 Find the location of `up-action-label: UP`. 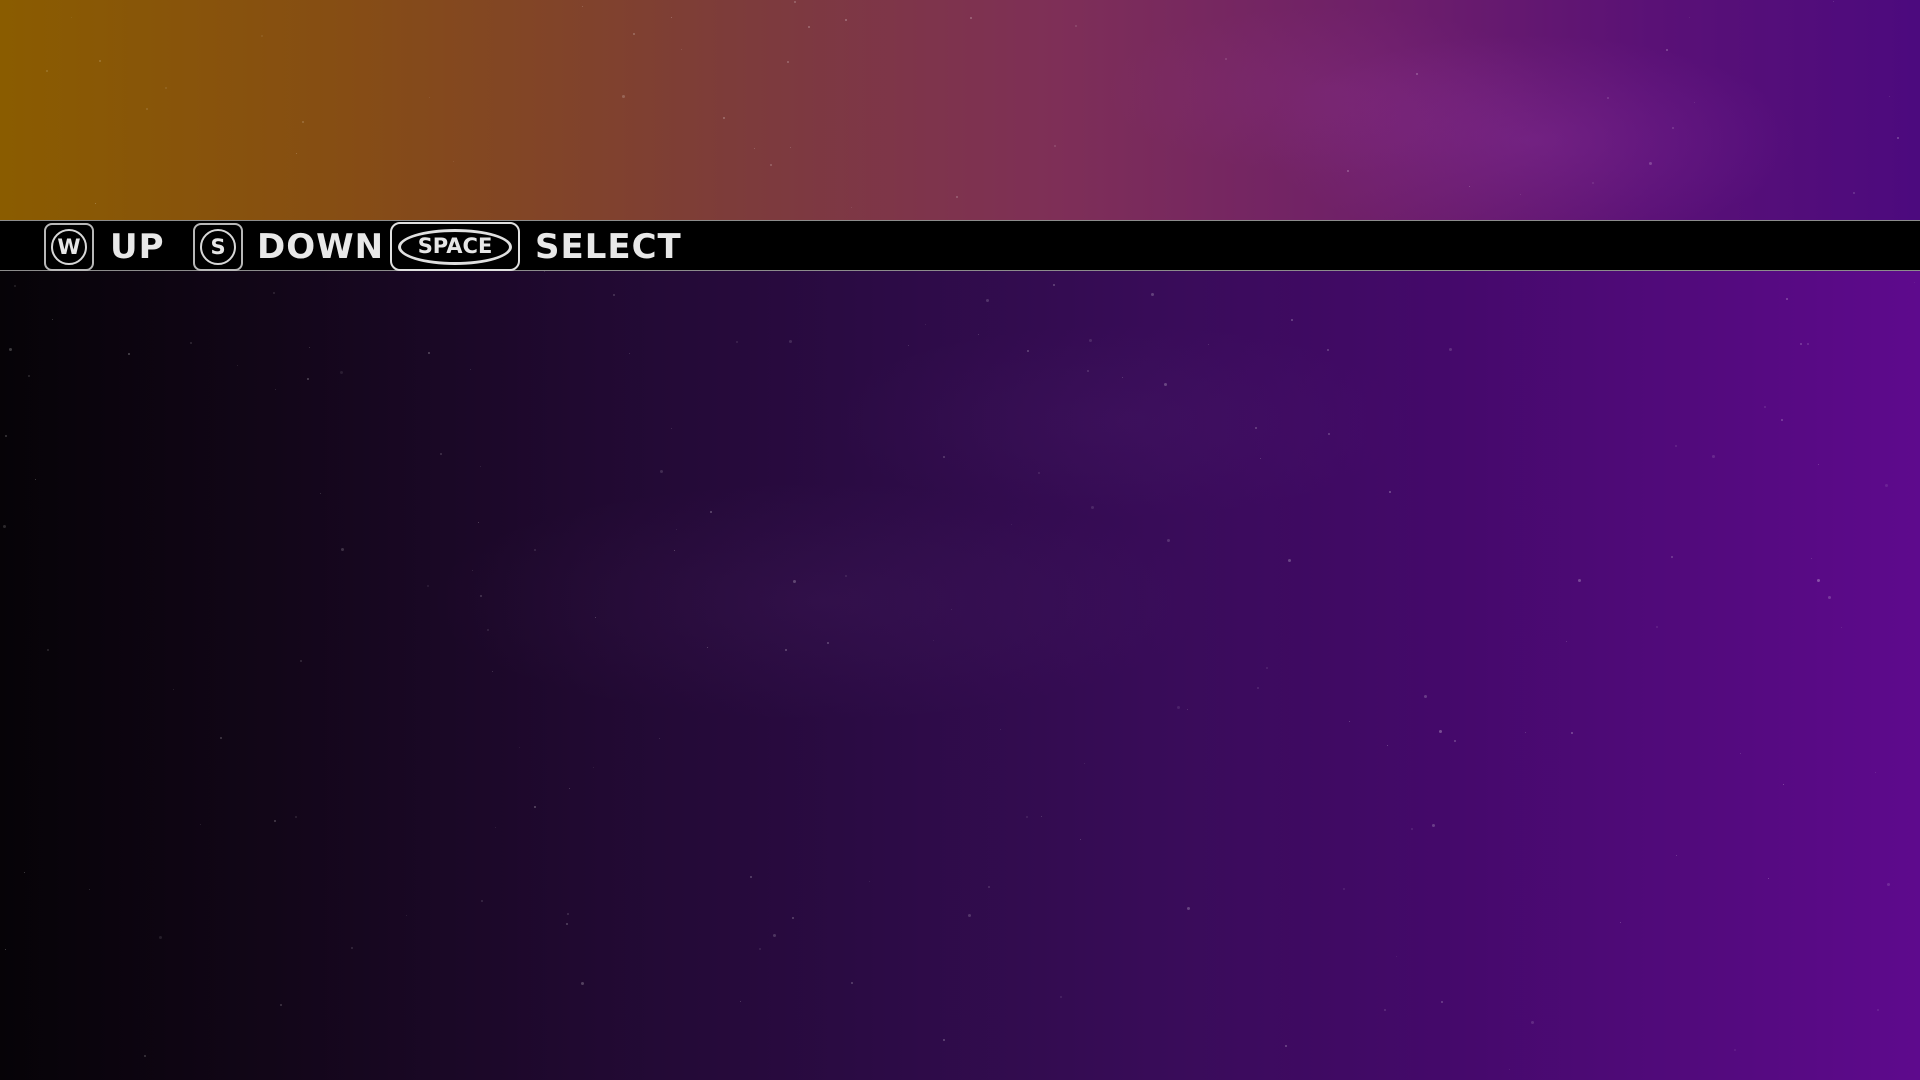

up-action-label: UP is located at coordinates (137, 247).